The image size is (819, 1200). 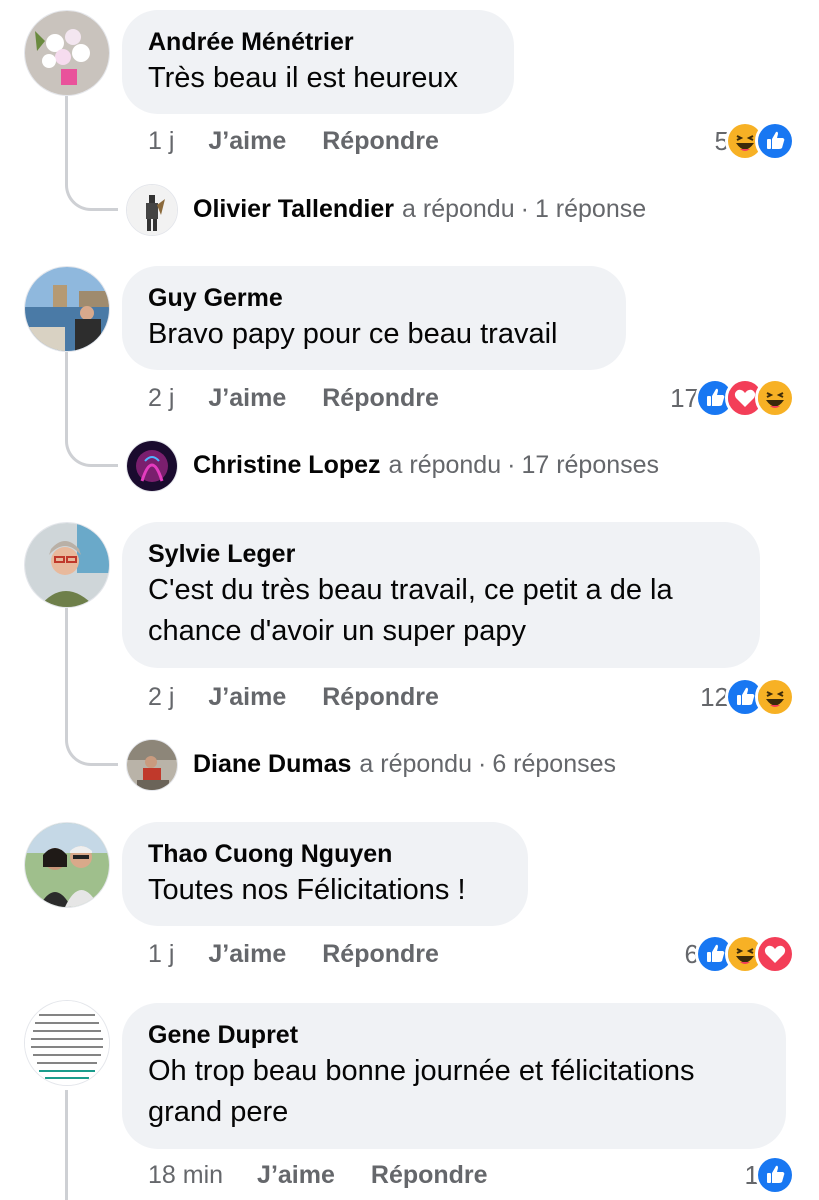 What do you see at coordinates (441, 554) in the screenshot?
I see `comment-author: Sylvie Leger` at bounding box center [441, 554].